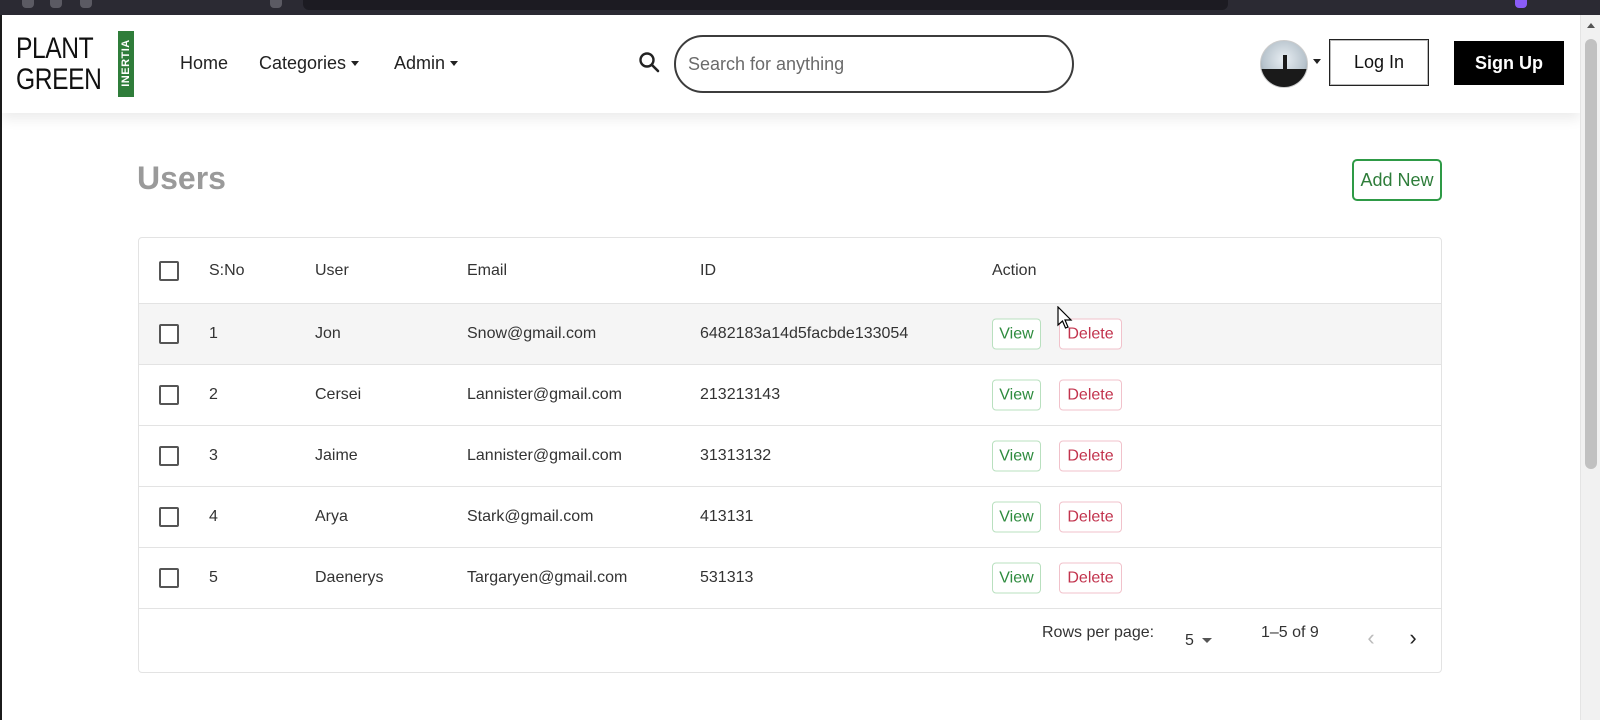 The image size is (1600, 720). I want to click on nav-home: Home, so click(204, 63).